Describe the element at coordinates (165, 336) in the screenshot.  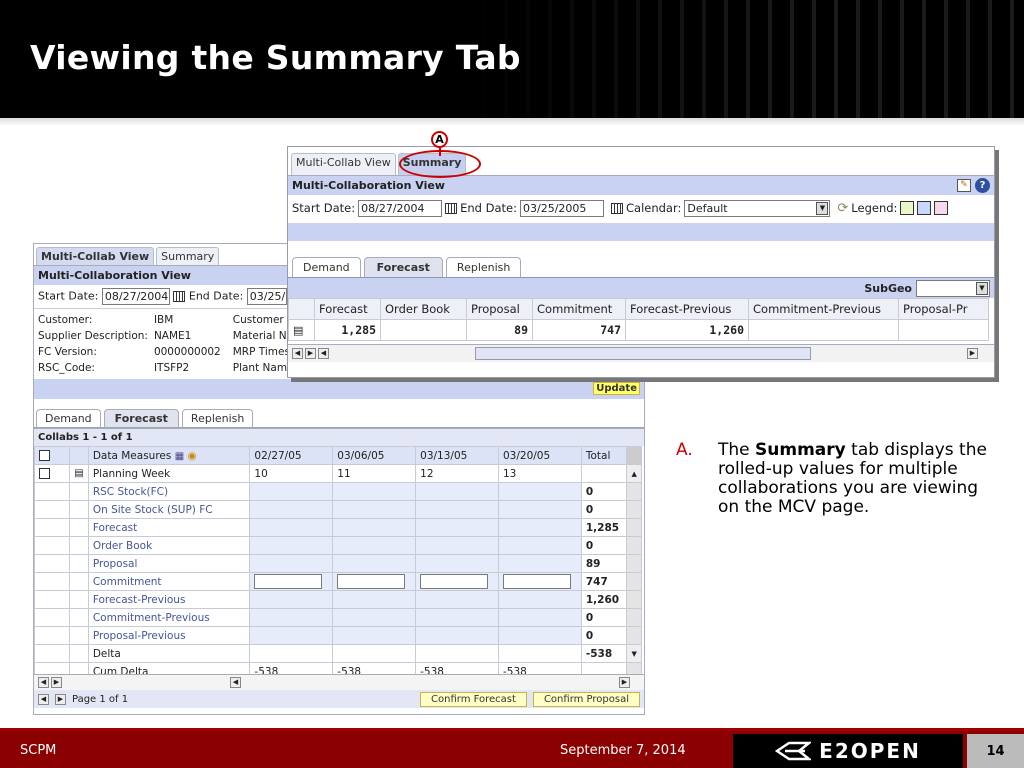
I see `info-row: Supplier Description: NAME1 Material Nc` at that location.